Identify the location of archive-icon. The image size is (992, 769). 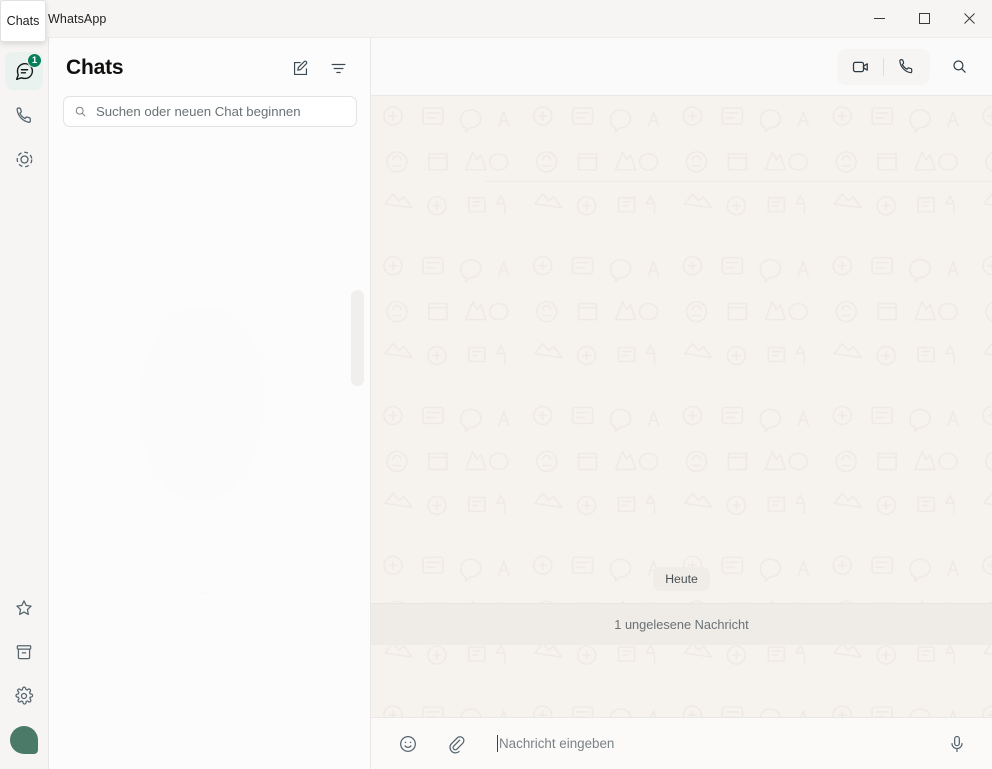
(24, 652).